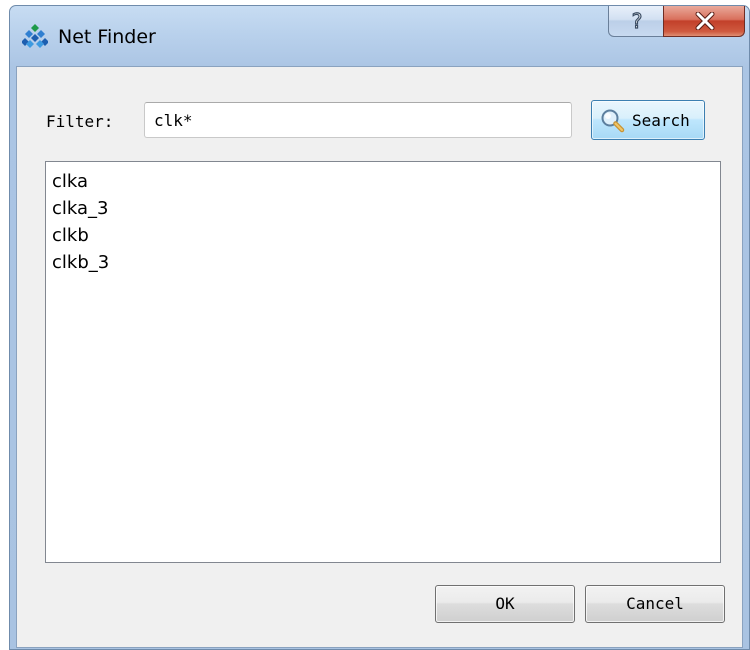 This screenshot has width=750, height=650. I want to click on search-button: Search, so click(648, 120).